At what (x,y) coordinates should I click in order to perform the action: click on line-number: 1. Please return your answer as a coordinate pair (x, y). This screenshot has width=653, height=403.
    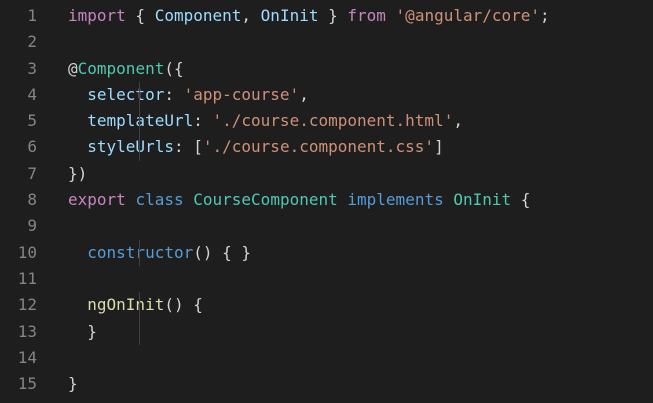
    Looking at the image, I should click on (32, 15).